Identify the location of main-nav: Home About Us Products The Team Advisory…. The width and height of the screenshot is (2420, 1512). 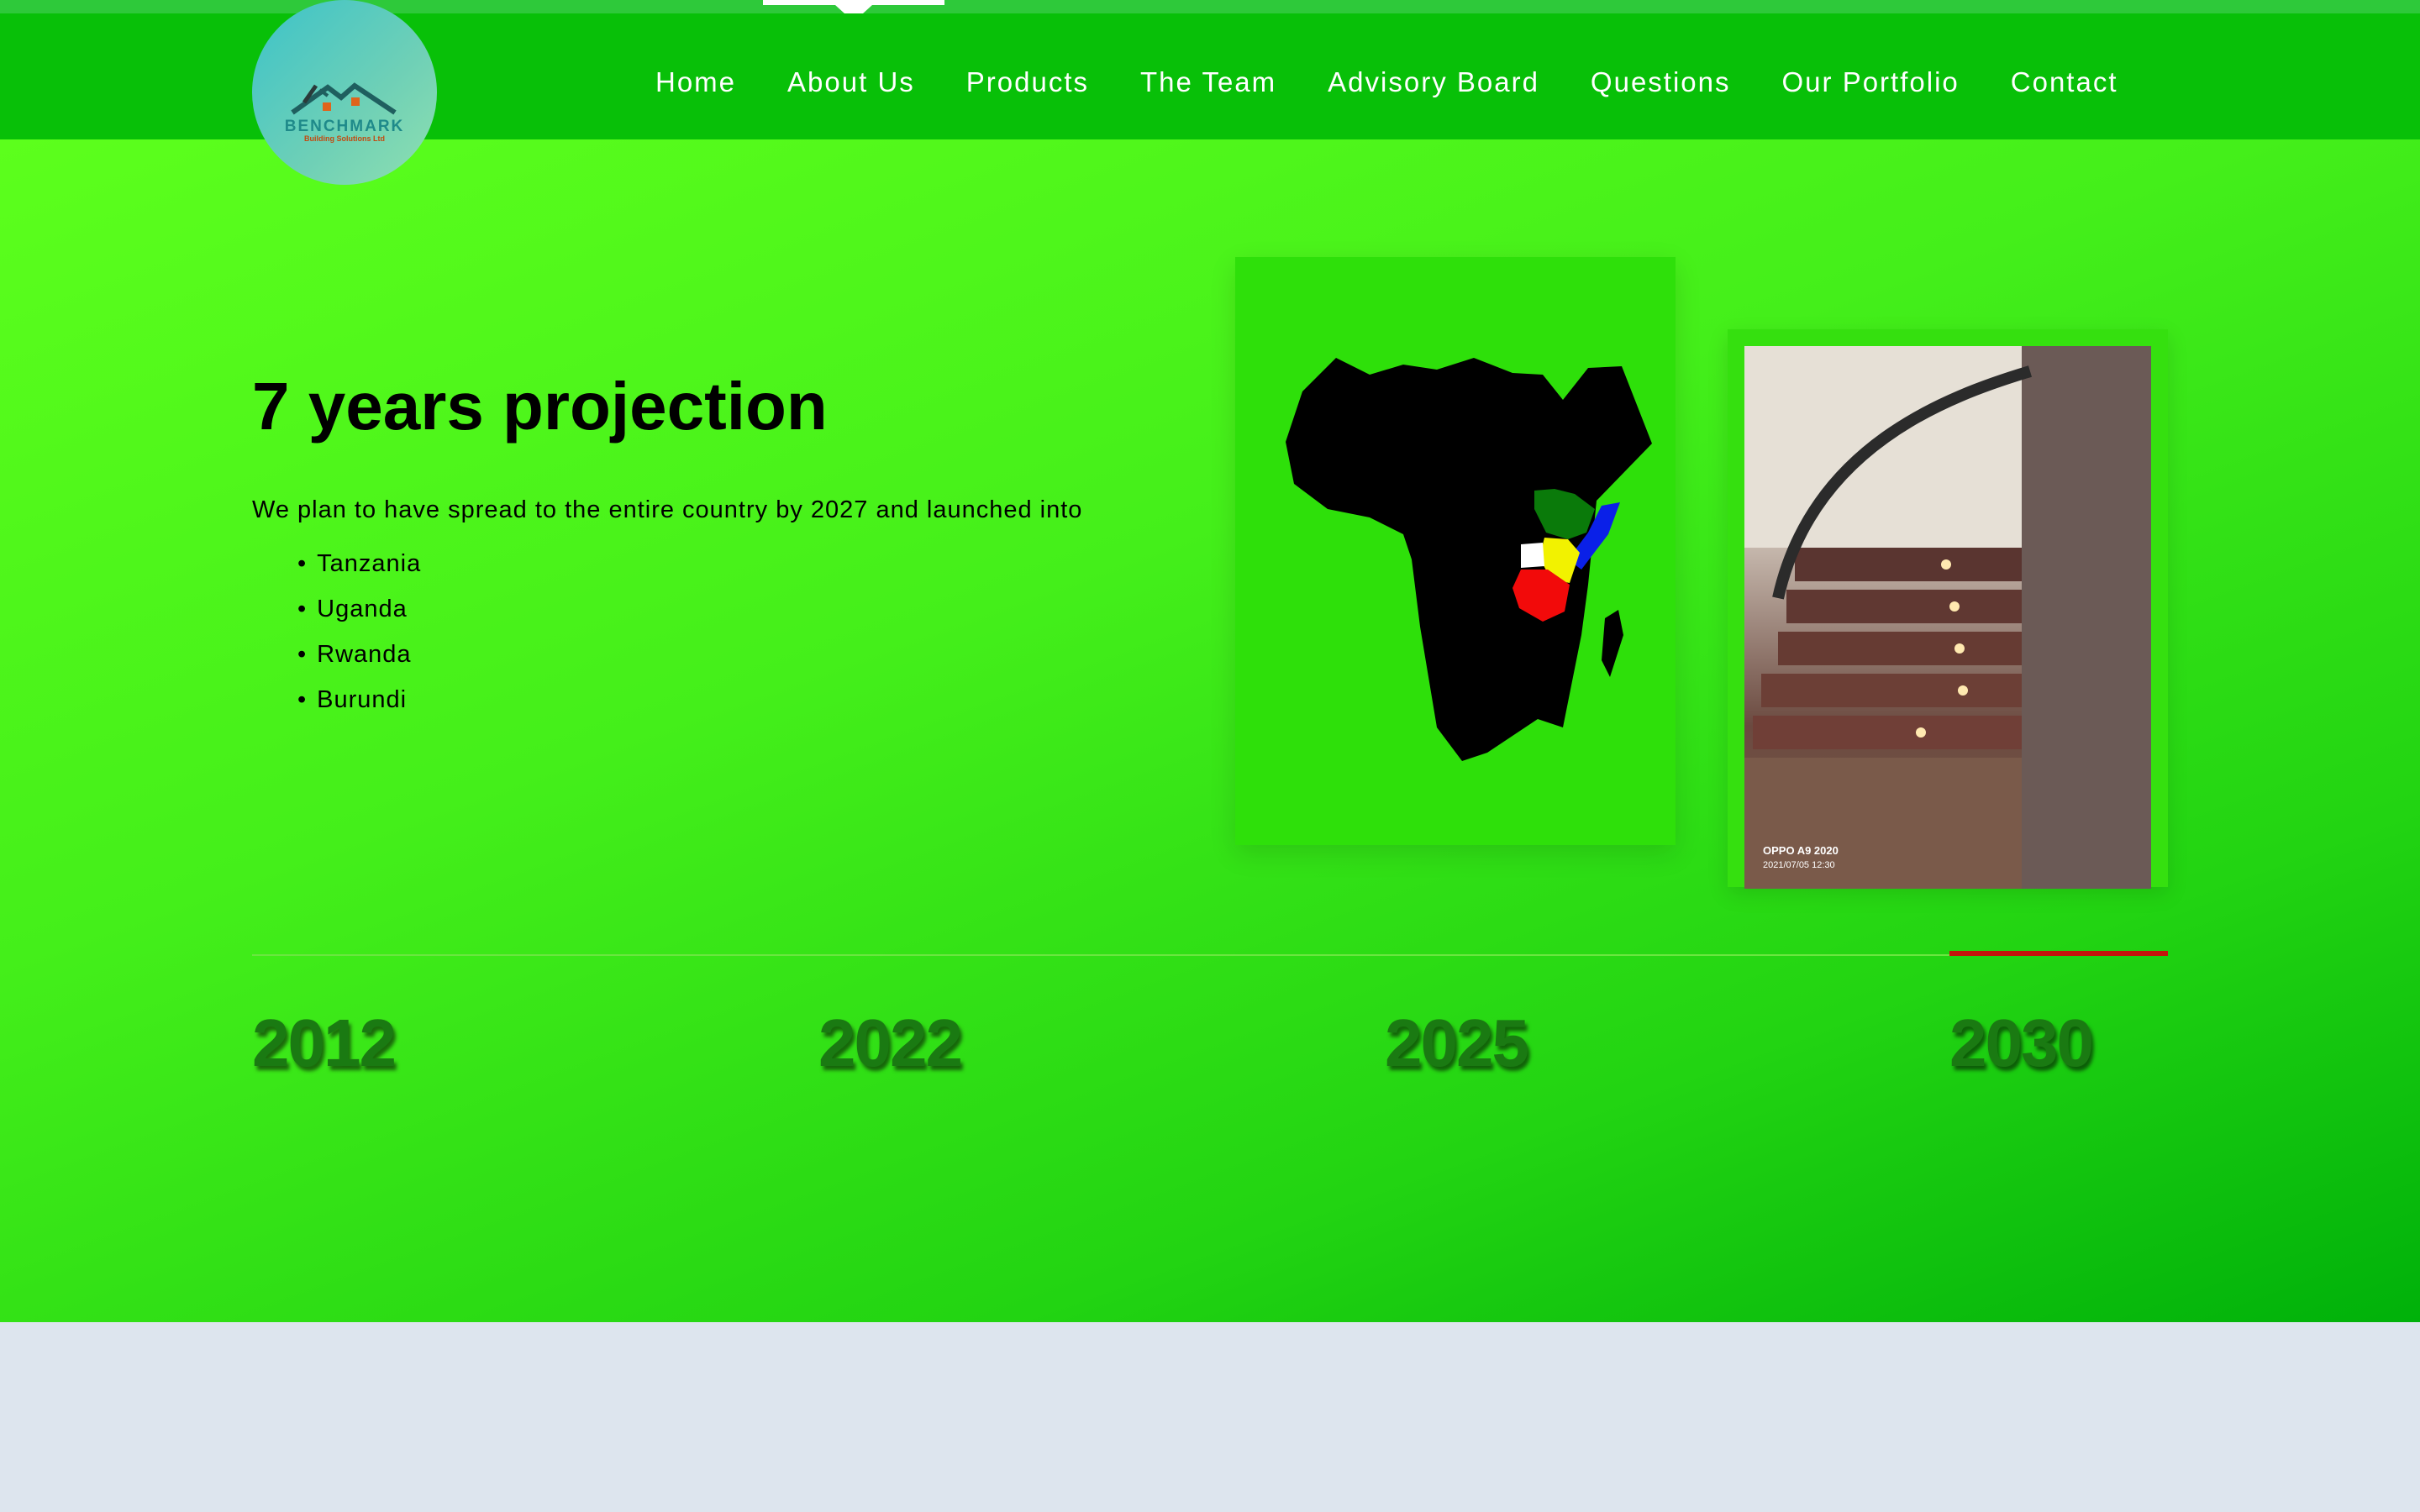
(1386, 82).